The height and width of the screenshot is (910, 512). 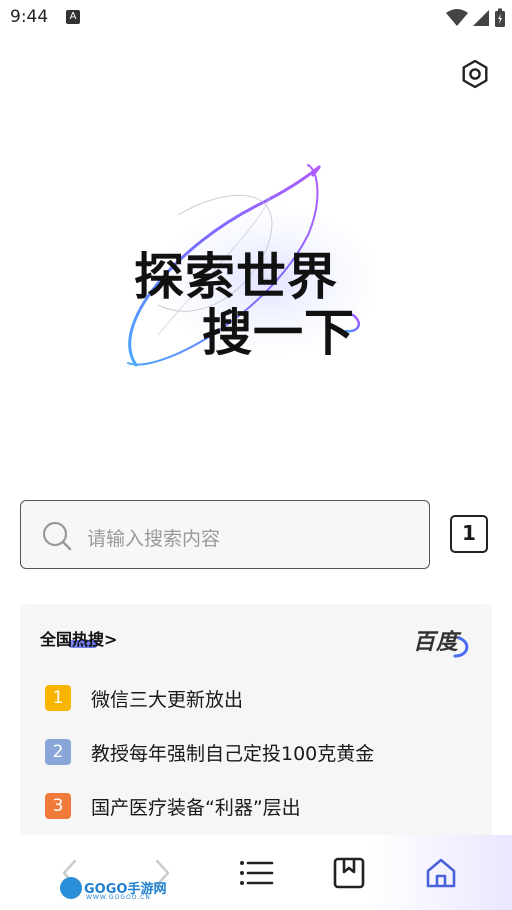 I want to click on settings-button, so click(x=475, y=74).